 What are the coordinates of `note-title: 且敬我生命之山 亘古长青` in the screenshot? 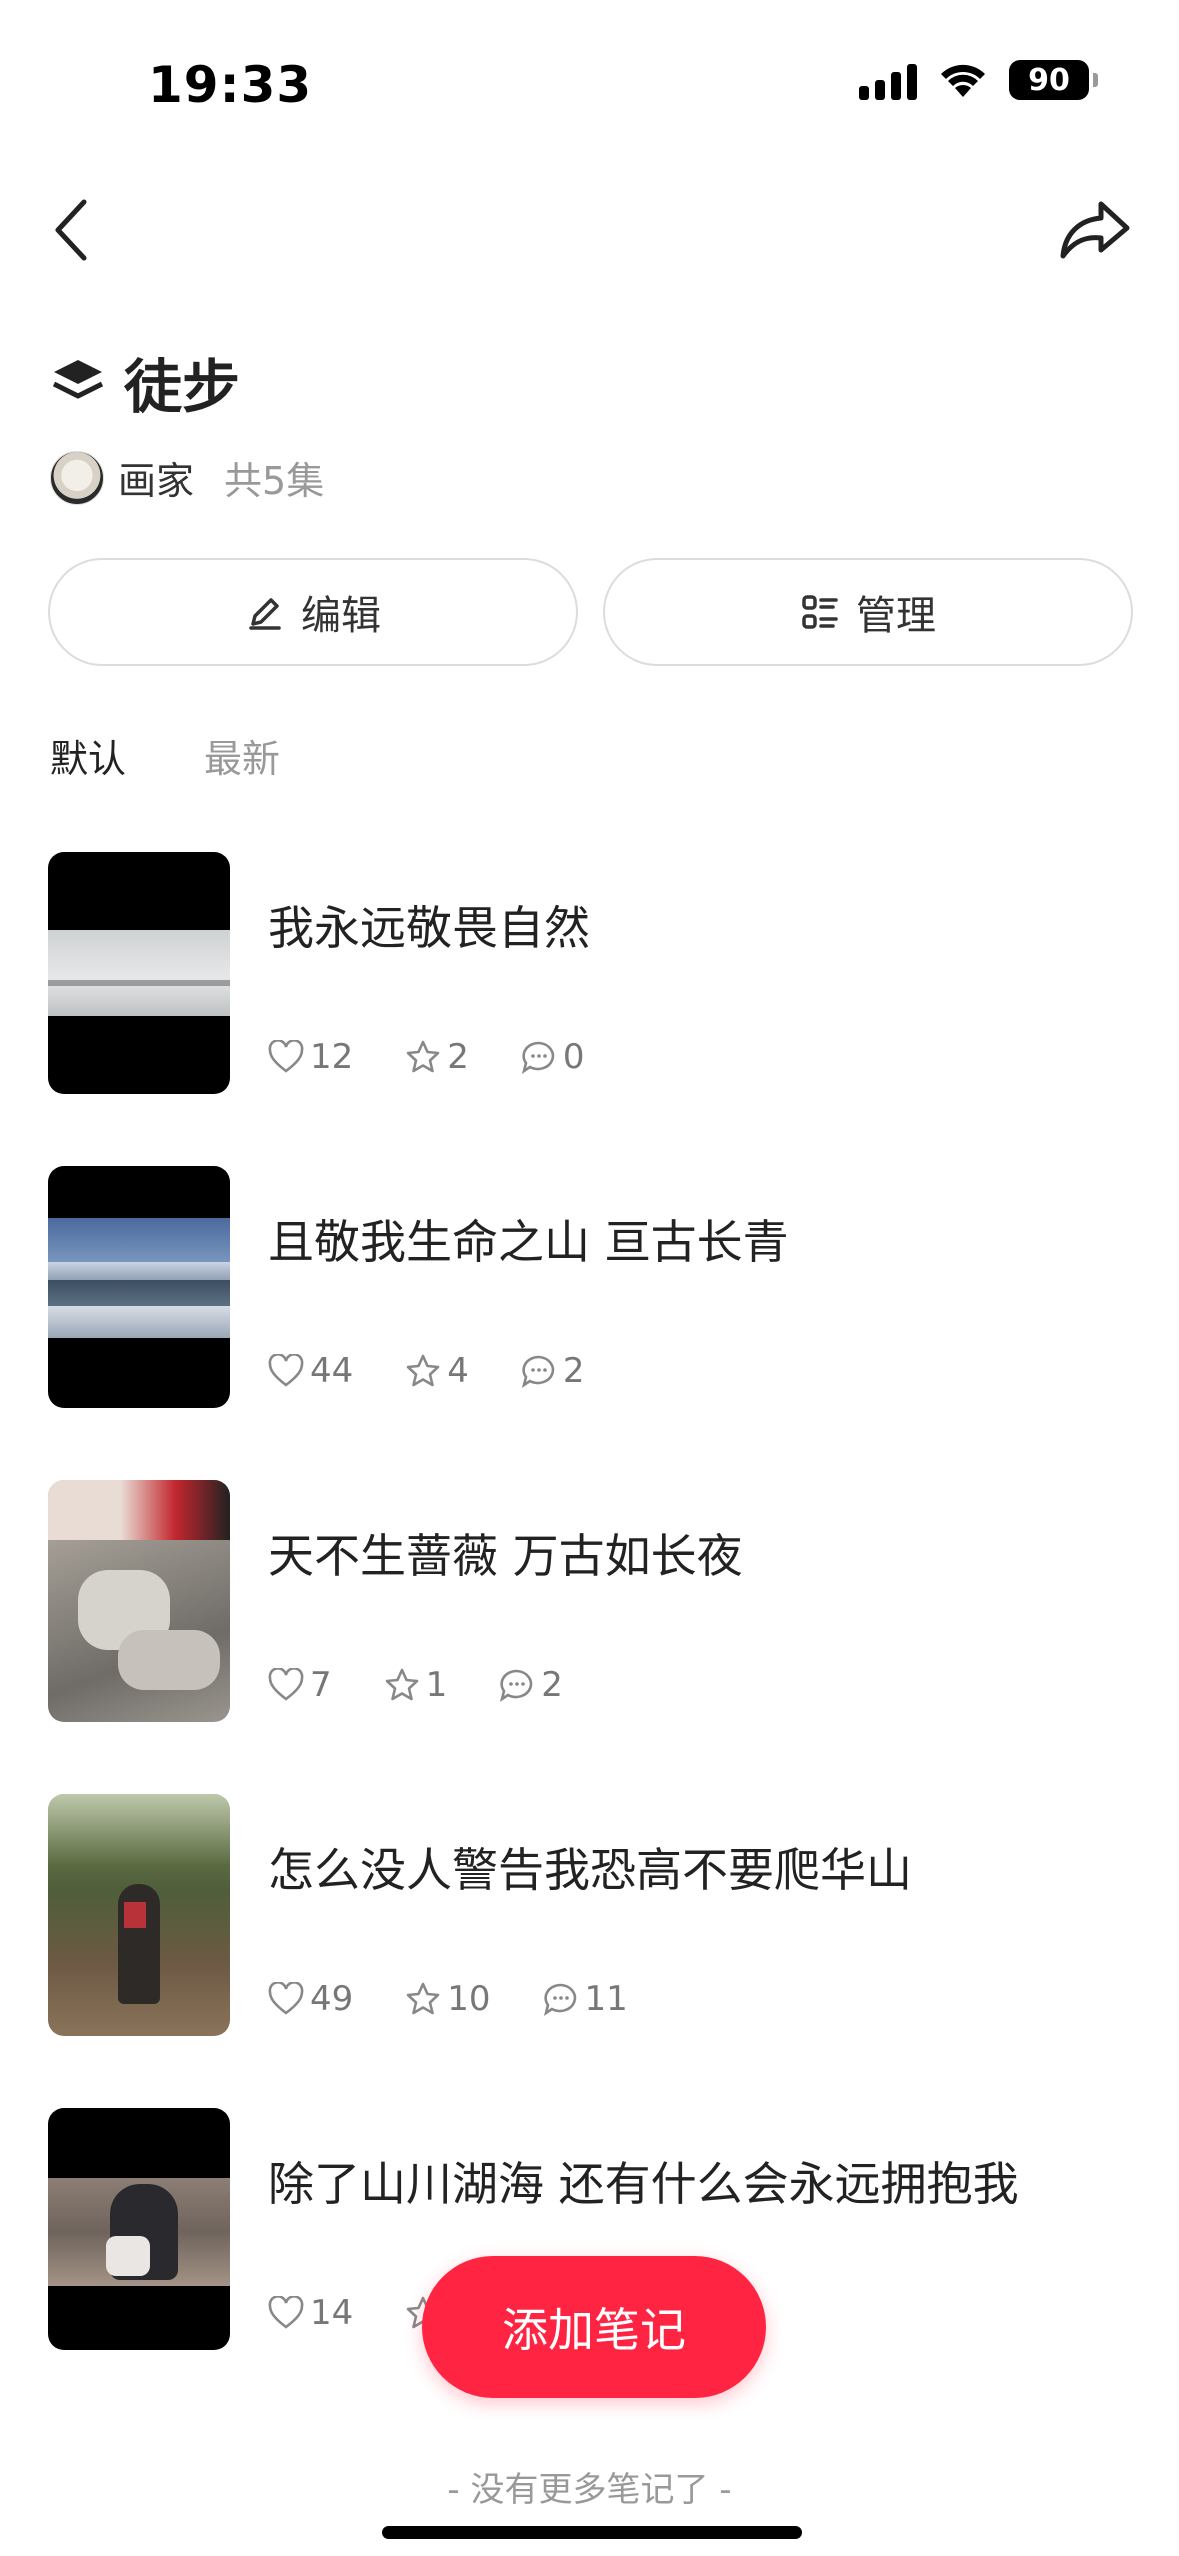 It's located at (528, 1242).